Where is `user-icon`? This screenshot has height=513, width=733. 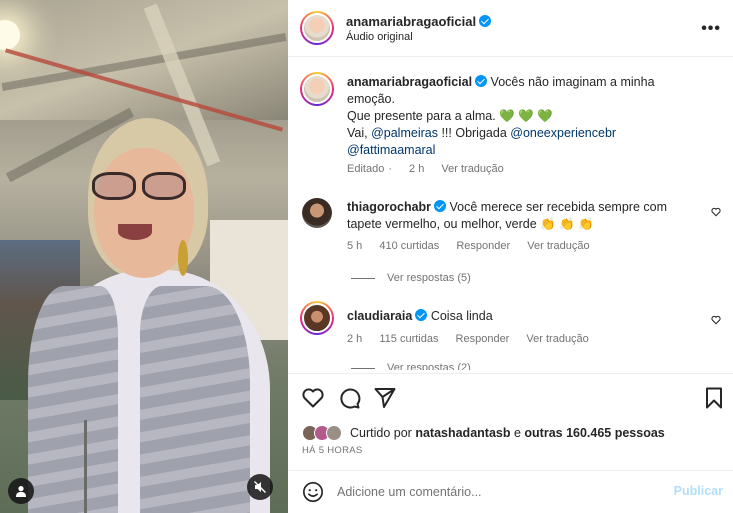
user-icon is located at coordinates (21, 491).